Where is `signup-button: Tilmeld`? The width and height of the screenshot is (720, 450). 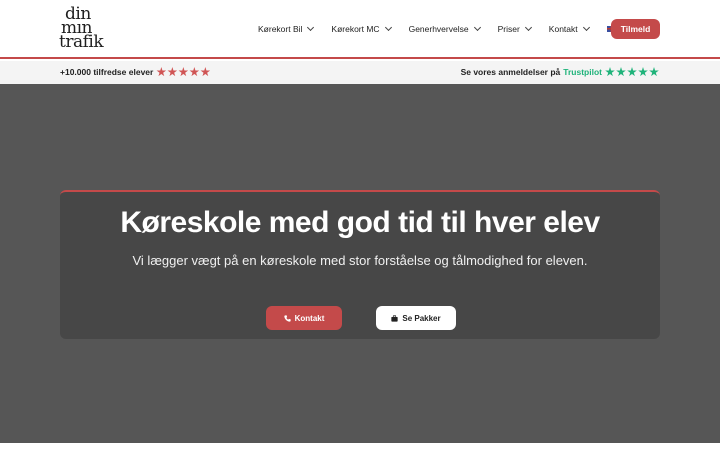 signup-button: Tilmeld is located at coordinates (635, 29).